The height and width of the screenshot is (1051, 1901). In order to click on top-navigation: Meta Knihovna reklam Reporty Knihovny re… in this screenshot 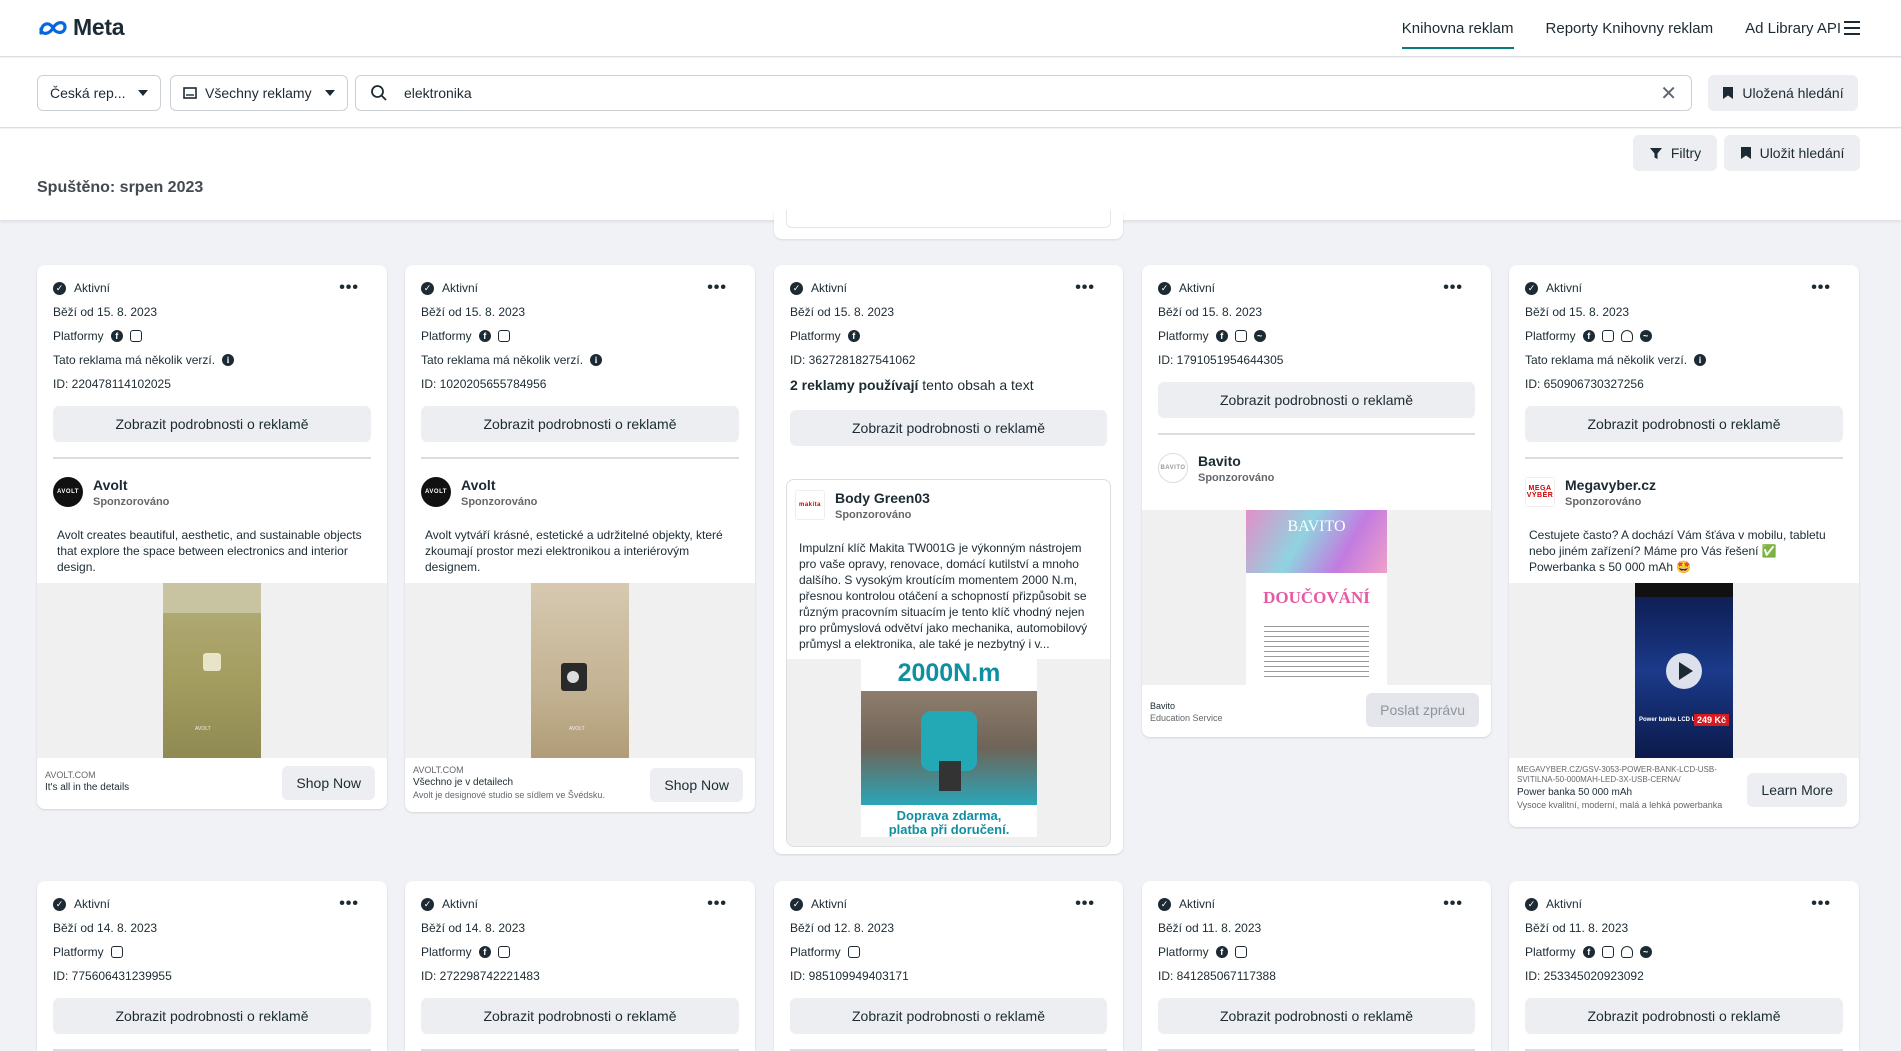, I will do `click(950, 28)`.